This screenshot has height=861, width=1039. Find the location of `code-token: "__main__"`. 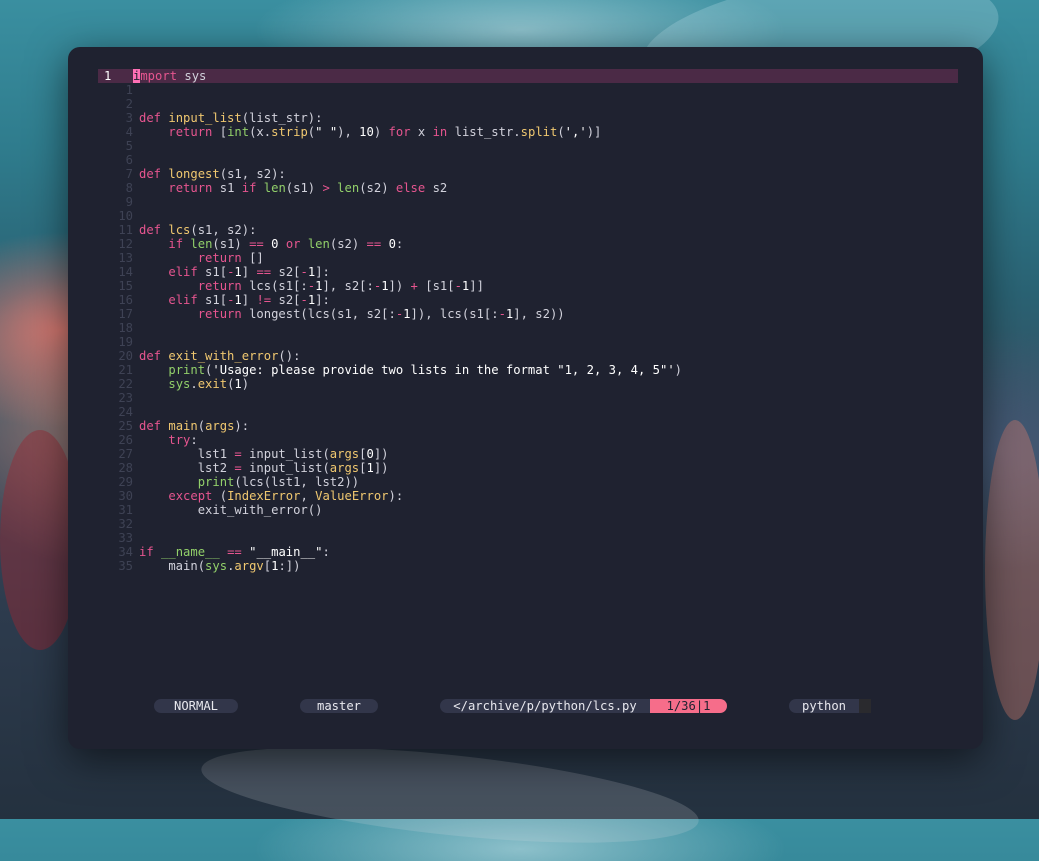

code-token: "__main__" is located at coordinates (286, 552).